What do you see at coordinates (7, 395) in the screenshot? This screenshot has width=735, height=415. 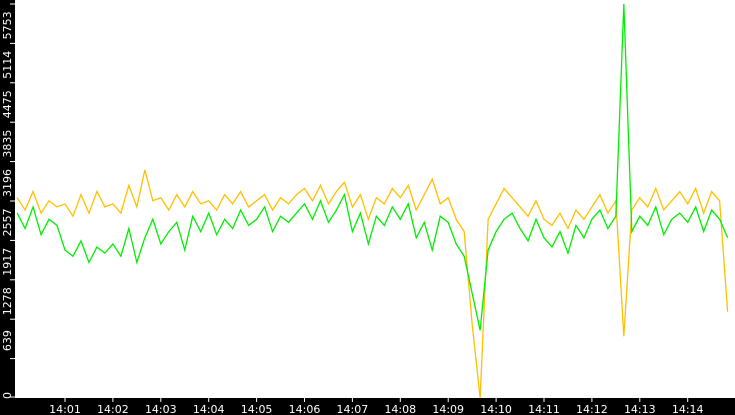 I see `y-tick-label: 0` at bounding box center [7, 395].